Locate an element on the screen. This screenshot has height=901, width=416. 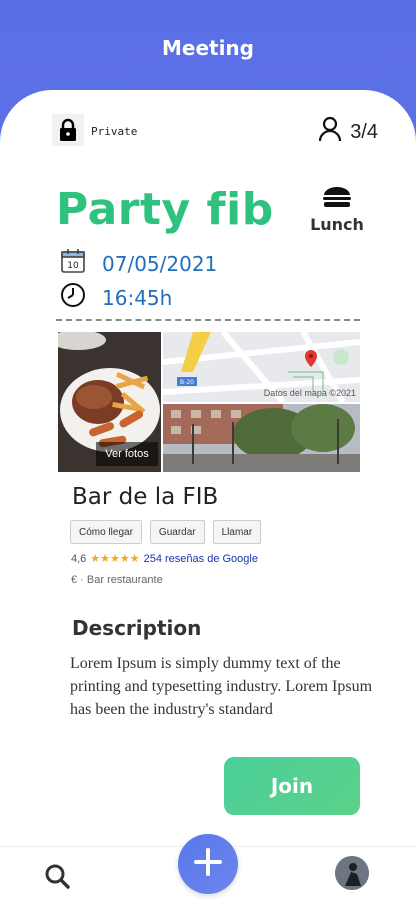
map-credit: Datos del mapa ©2021 is located at coordinates (309, 393).